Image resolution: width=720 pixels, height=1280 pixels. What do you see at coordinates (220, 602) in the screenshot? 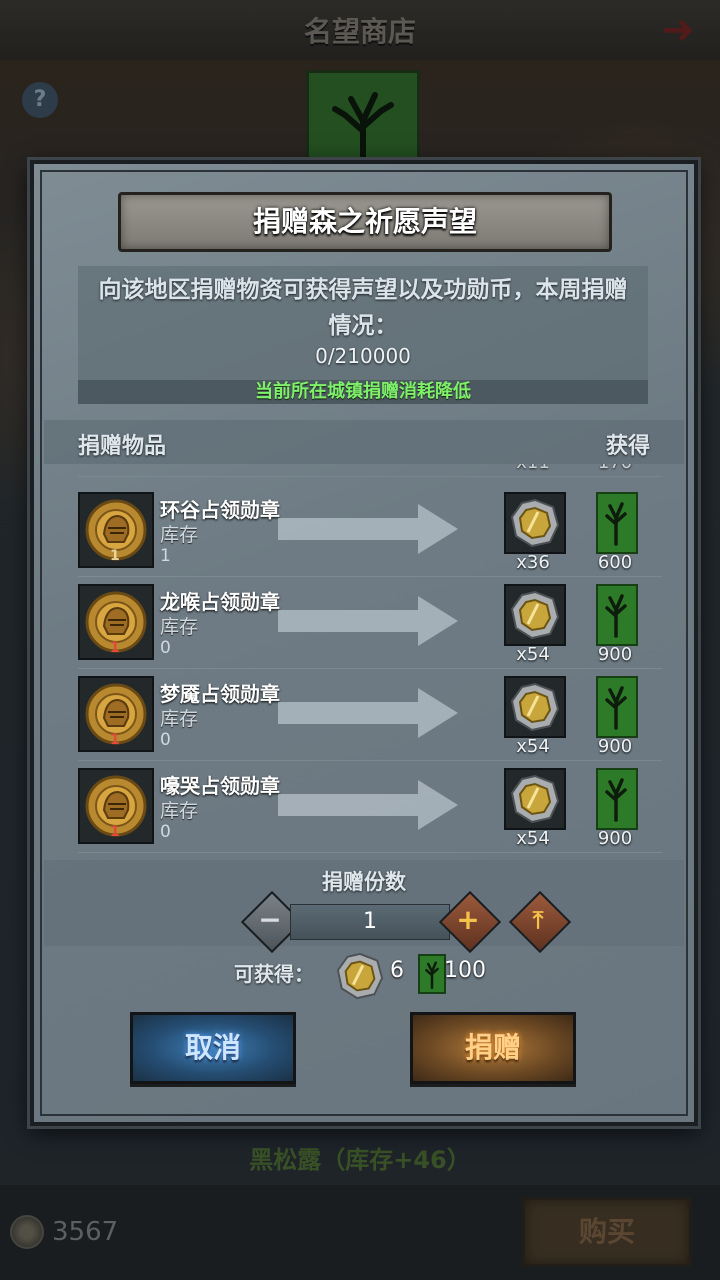
I see `row-name: 龙喉占领勋章` at bounding box center [220, 602].